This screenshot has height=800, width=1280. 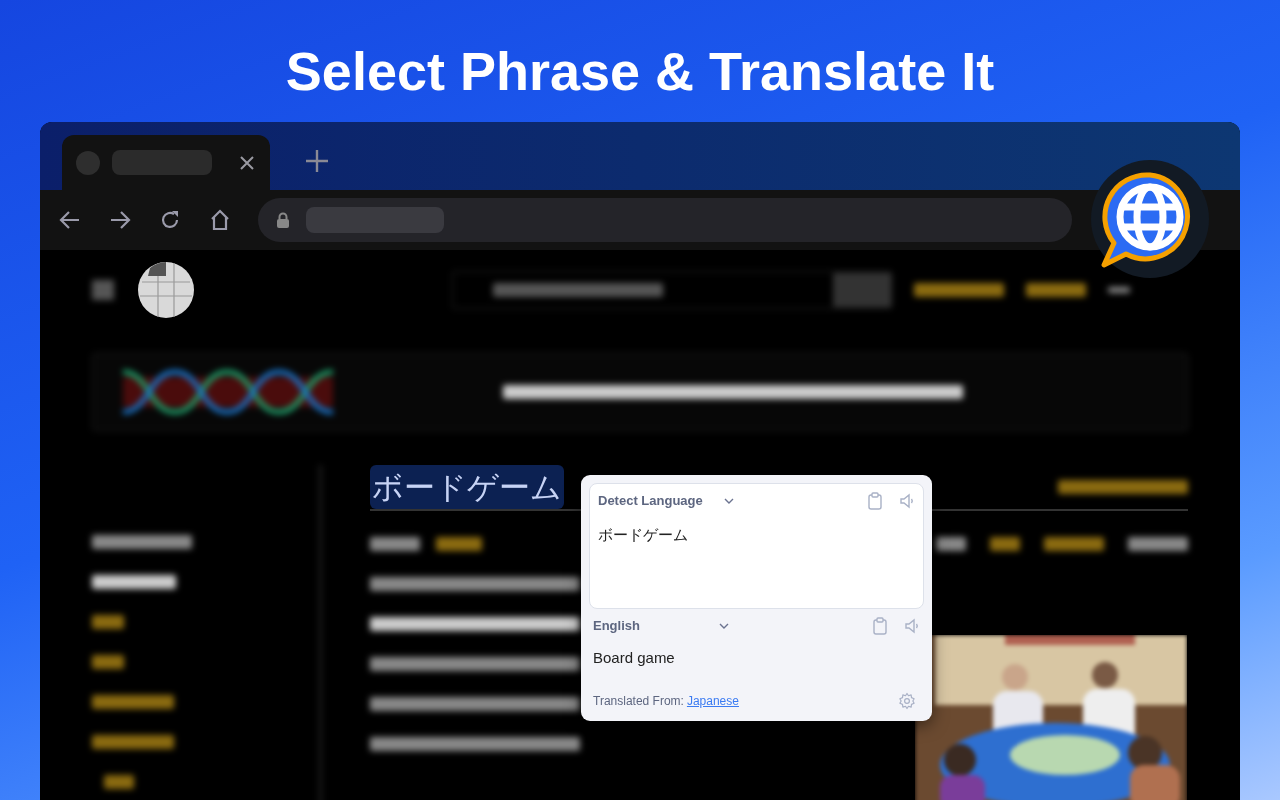 What do you see at coordinates (467, 487) in the screenshot?
I see `page-heading: ボードゲーム` at bounding box center [467, 487].